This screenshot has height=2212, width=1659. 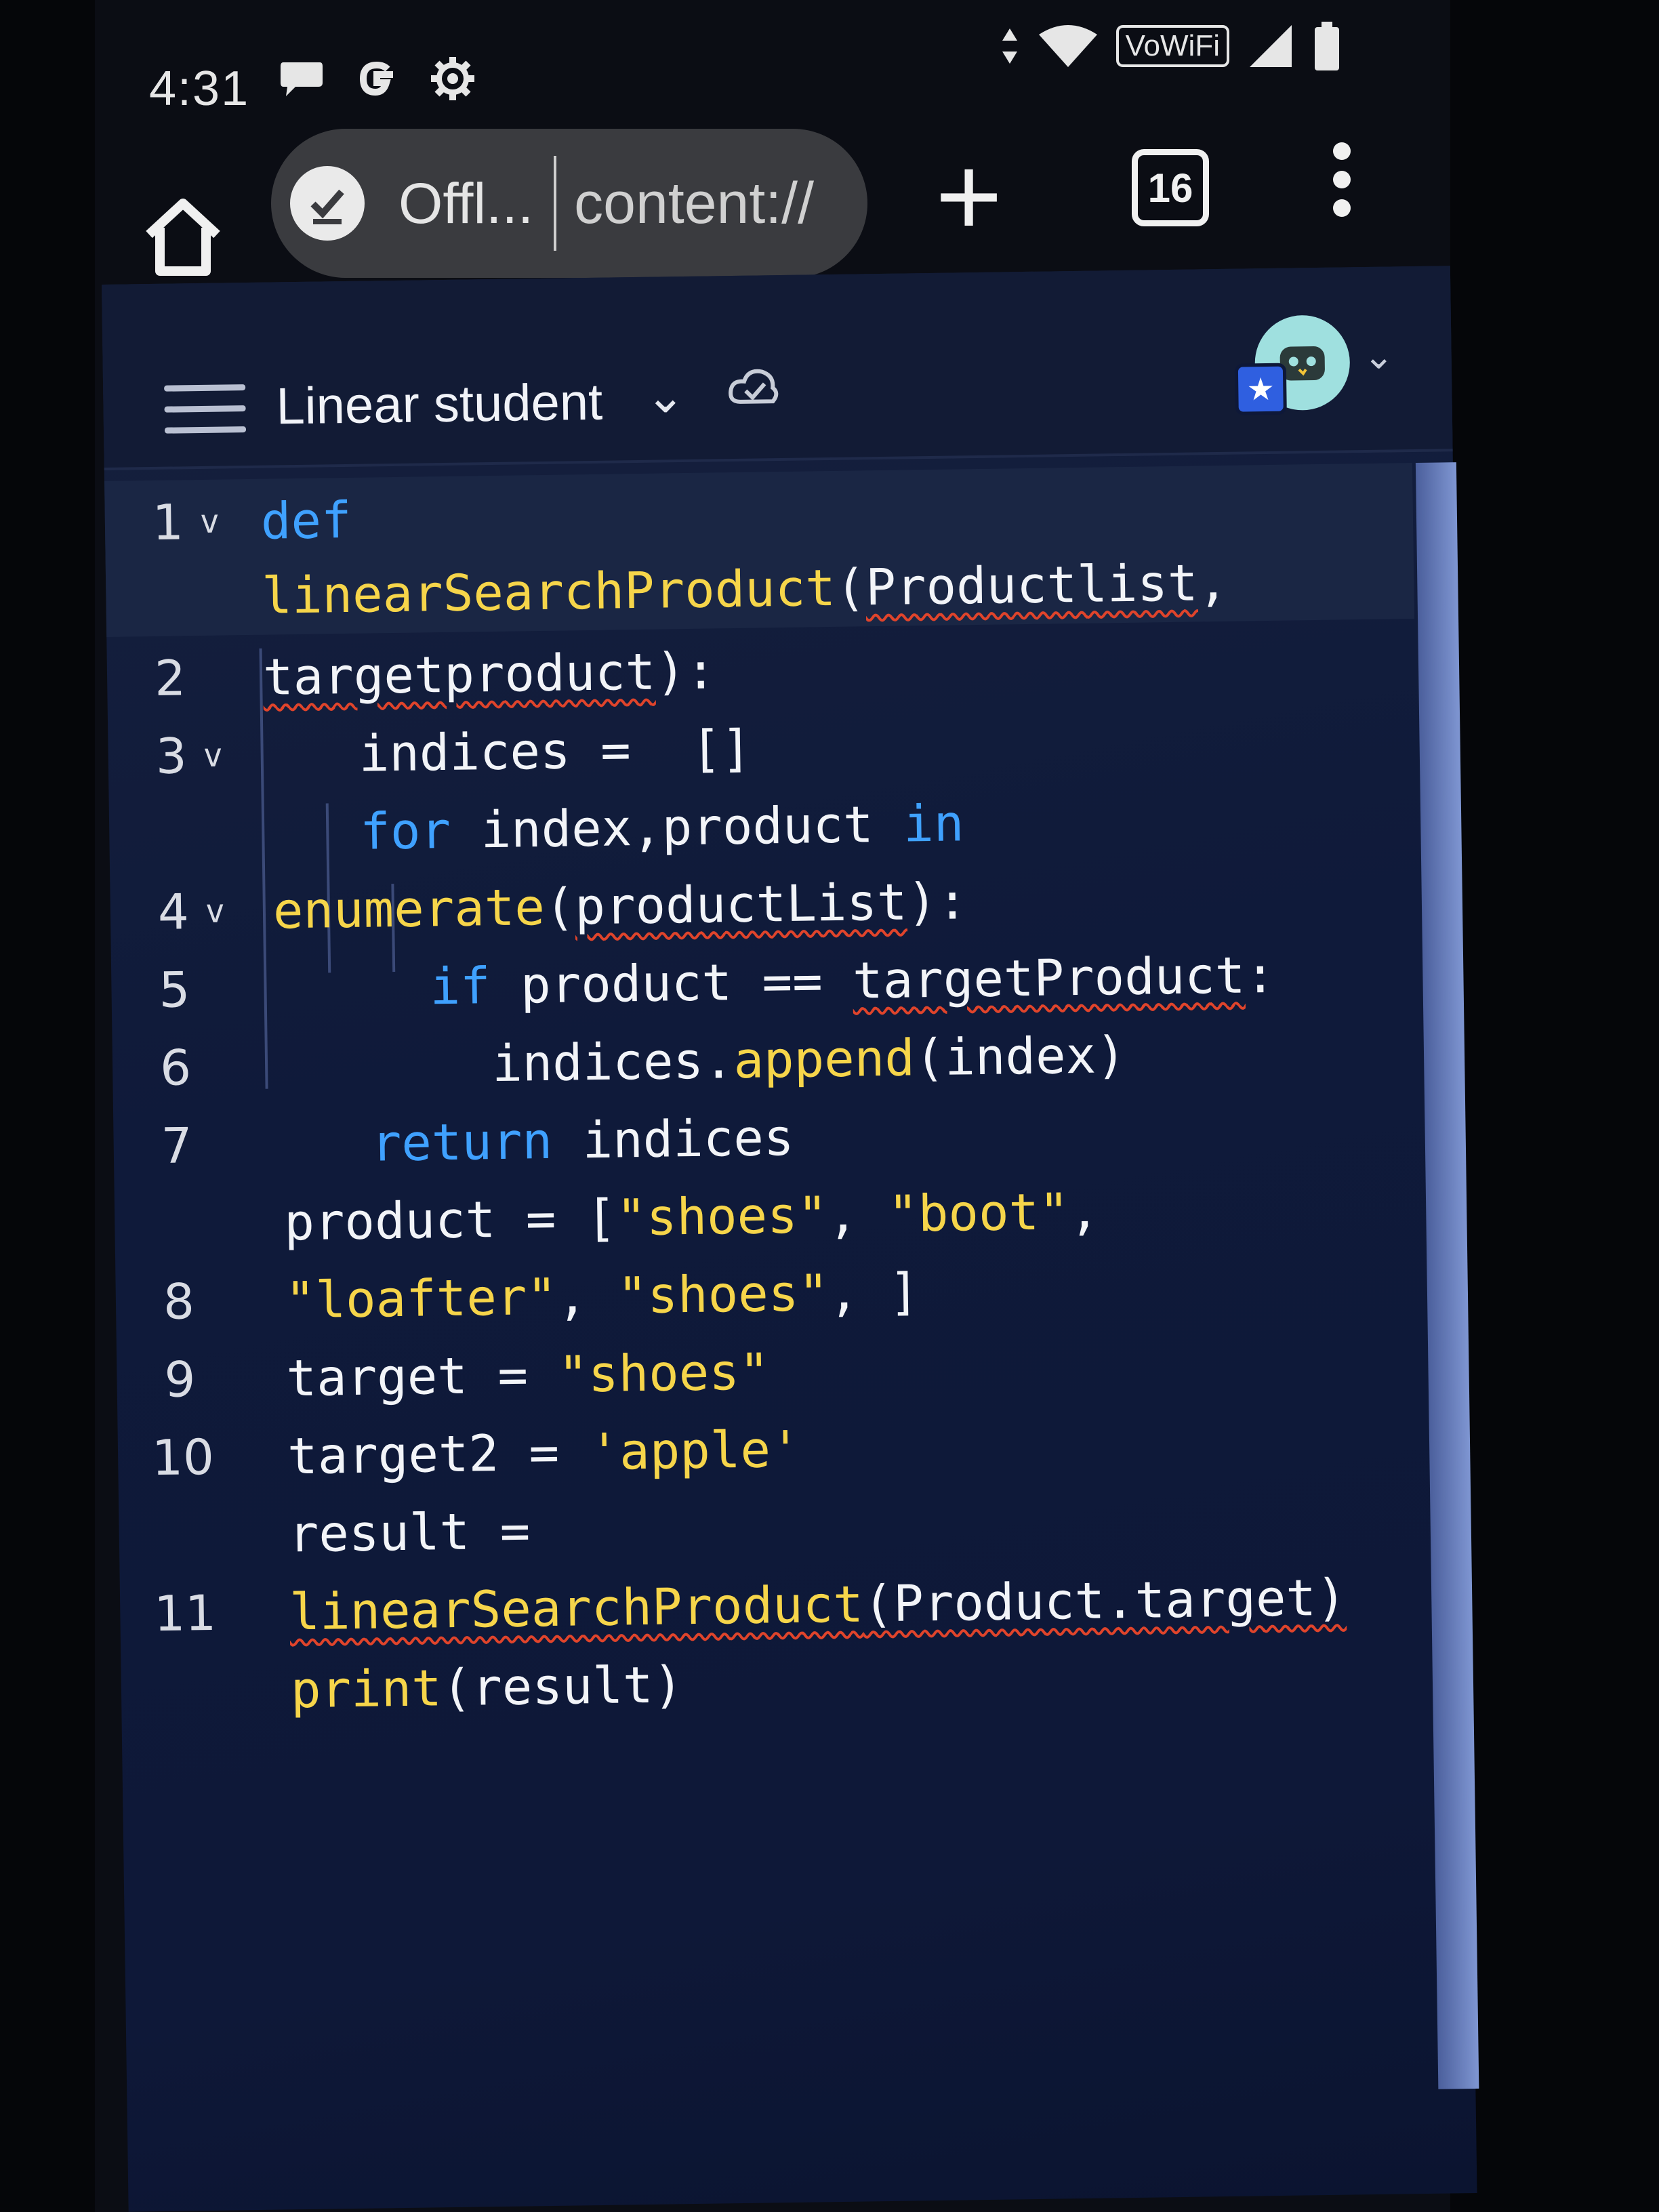 I want to click on browser-menu-icon, so click(x=1341, y=186).